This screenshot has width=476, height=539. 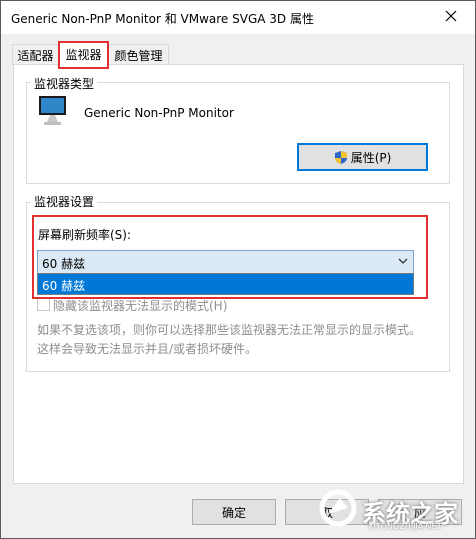 I want to click on hide-modes-label: 隐藏该监视器无法显示的模式(H), so click(x=140, y=306).